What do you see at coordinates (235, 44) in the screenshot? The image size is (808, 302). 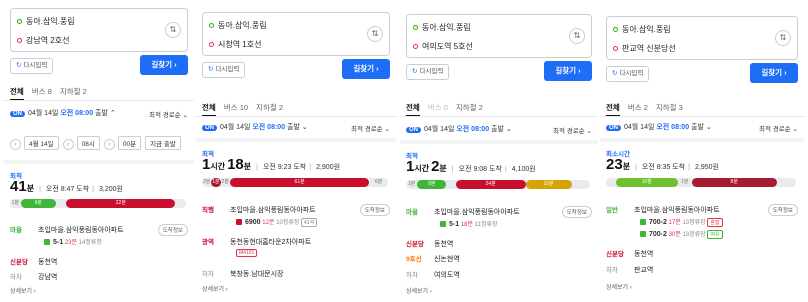 I see `destination-field: 시청역 1호선` at bounding box center [235, 44].